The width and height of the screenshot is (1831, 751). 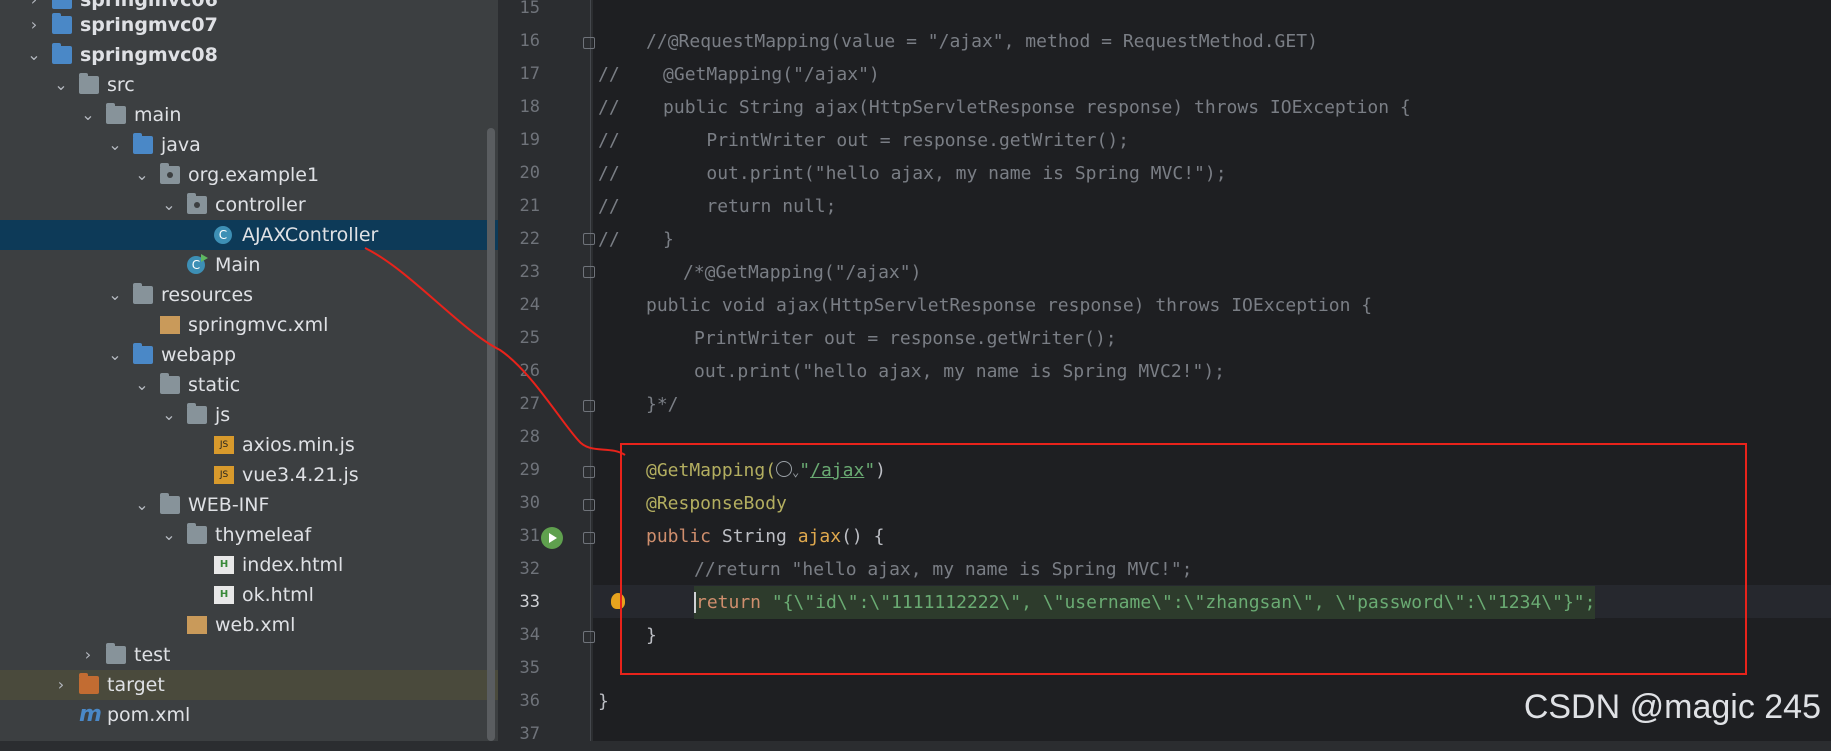 I want to click on annotation-arrow, so click(x=495, y=351).